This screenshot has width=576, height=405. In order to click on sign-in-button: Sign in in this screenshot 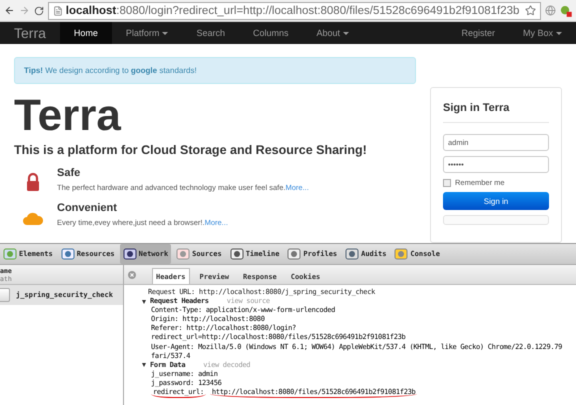, I will do `click(496, 201)`.